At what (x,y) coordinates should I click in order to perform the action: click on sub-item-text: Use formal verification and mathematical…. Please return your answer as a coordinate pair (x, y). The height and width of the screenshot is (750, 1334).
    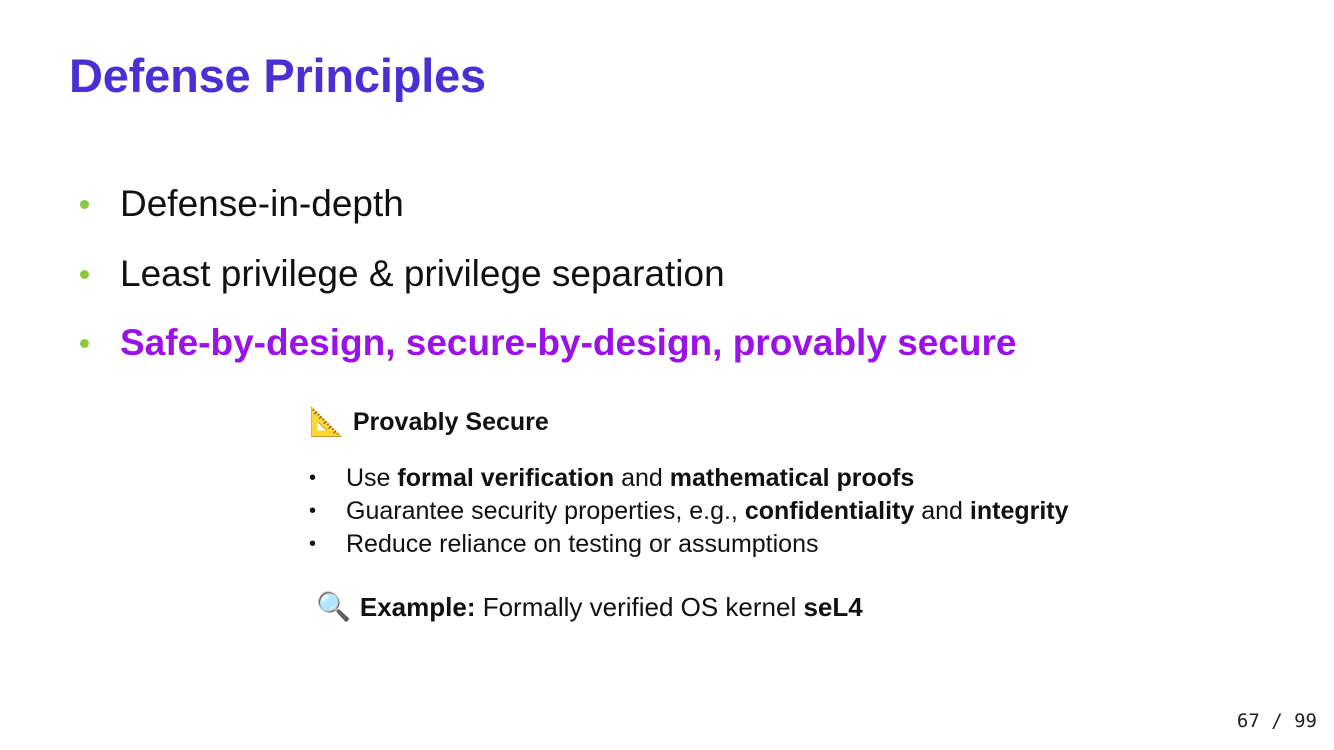
    Looking at the image, I should click on (630, 478).